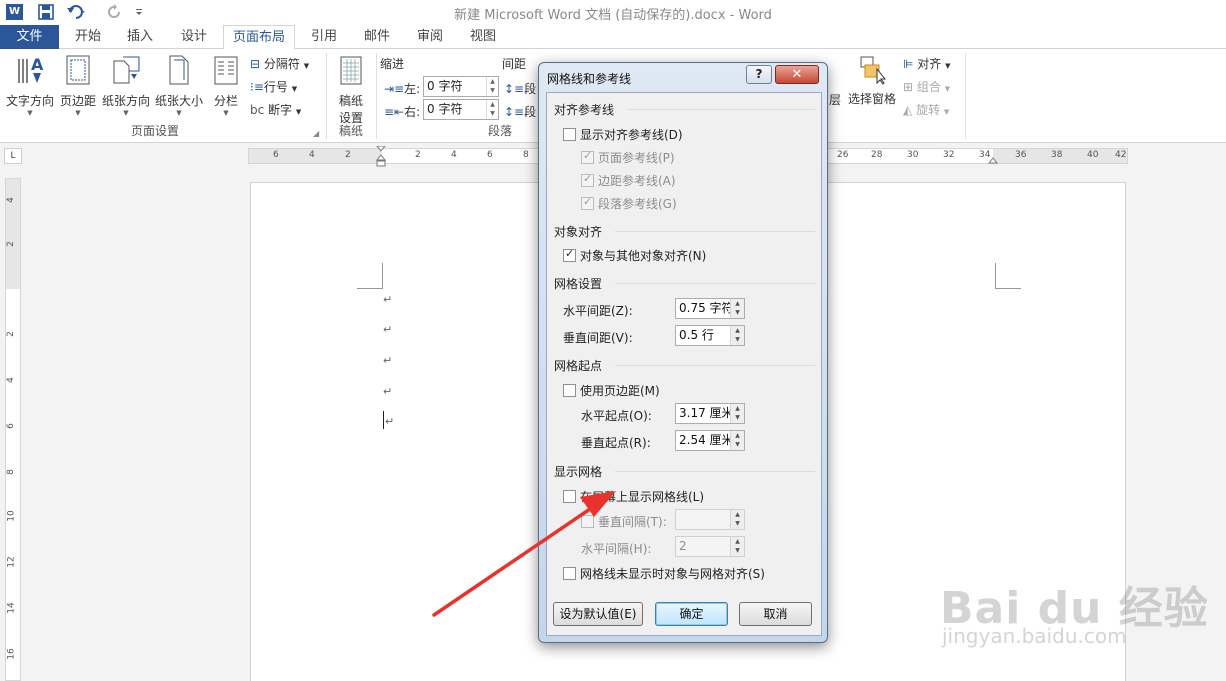 The height and width of the screenshot is (681, 1226). I want to click on ok-button: 确定, so click(691, 614).